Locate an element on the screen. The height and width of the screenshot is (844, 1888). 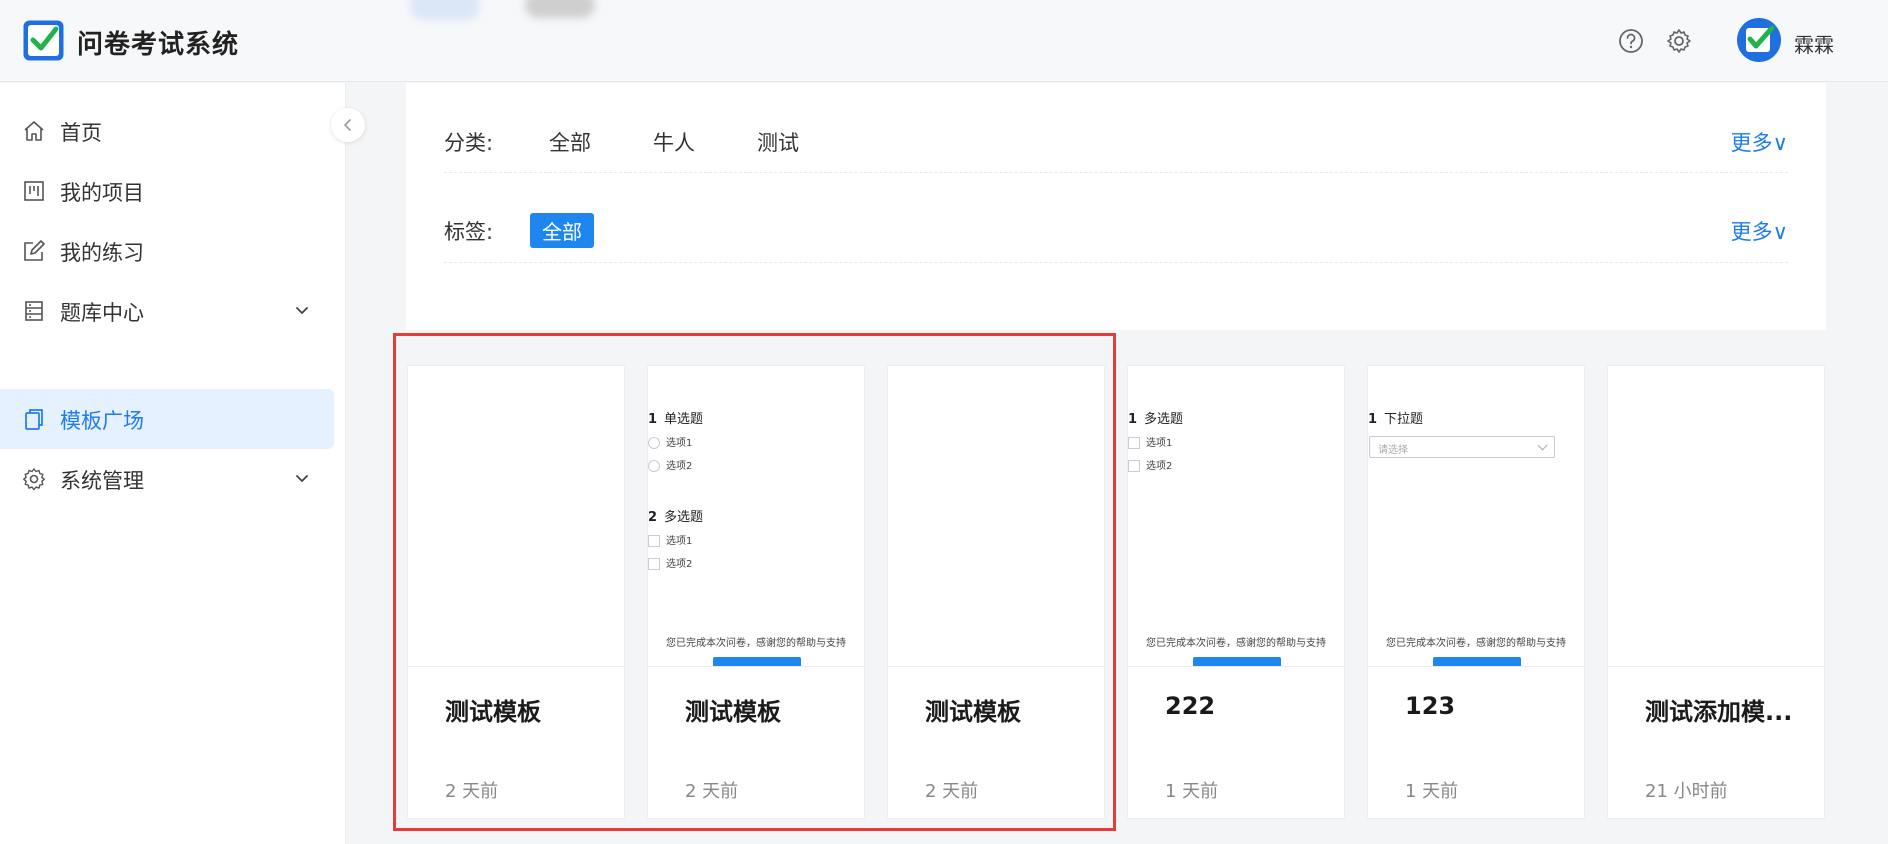
radio-option: 选项1 is located at coordinates (670, 444).